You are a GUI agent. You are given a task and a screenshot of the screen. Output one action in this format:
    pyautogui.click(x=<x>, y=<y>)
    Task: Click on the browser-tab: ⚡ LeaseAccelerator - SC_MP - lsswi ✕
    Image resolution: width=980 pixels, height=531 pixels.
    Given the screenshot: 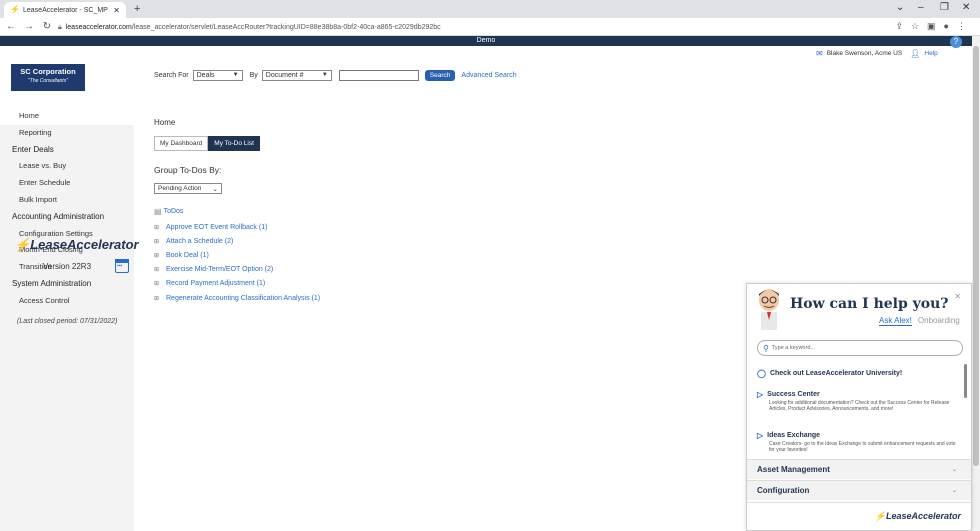 What is the action you would take?
    pyautogui.click(x=65, y=10)
    